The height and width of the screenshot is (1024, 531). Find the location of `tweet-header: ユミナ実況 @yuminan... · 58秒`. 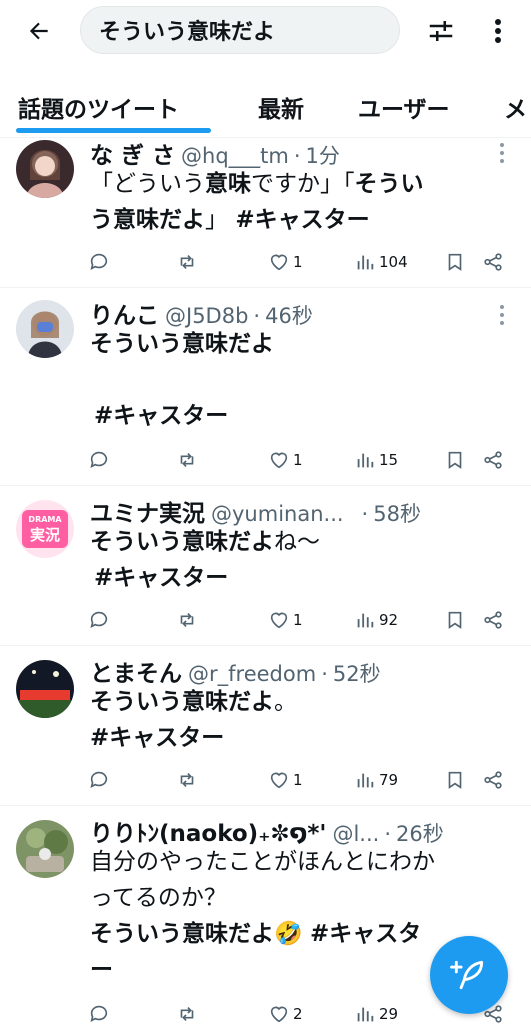

tweet-header: ユミナ実況 @yuminan... · 58秒 is located at coordinates (255, 511).